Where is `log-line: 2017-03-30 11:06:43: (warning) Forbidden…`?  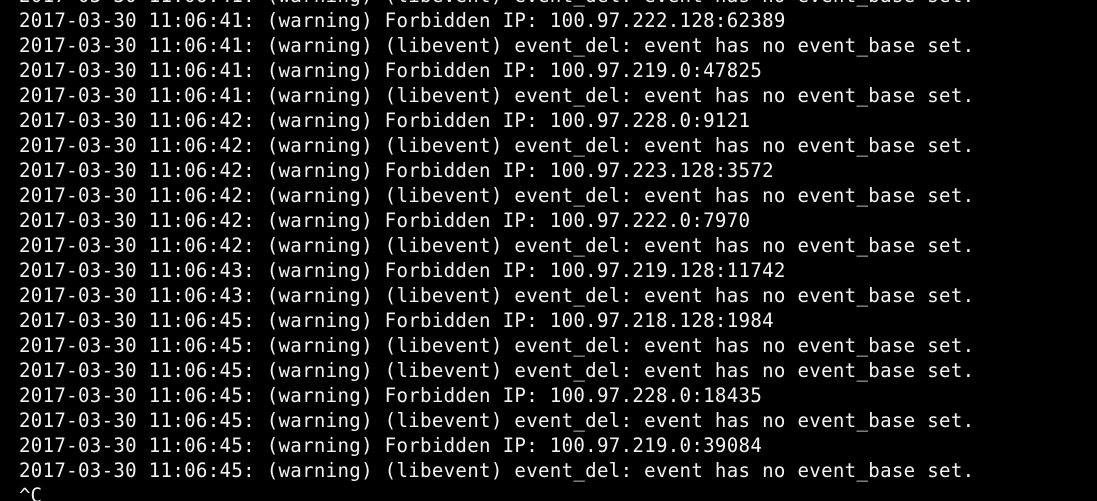 log-line: 2017-03-30 11:06:43: (warning) Forbidden… is located at coordinates (402, 270).